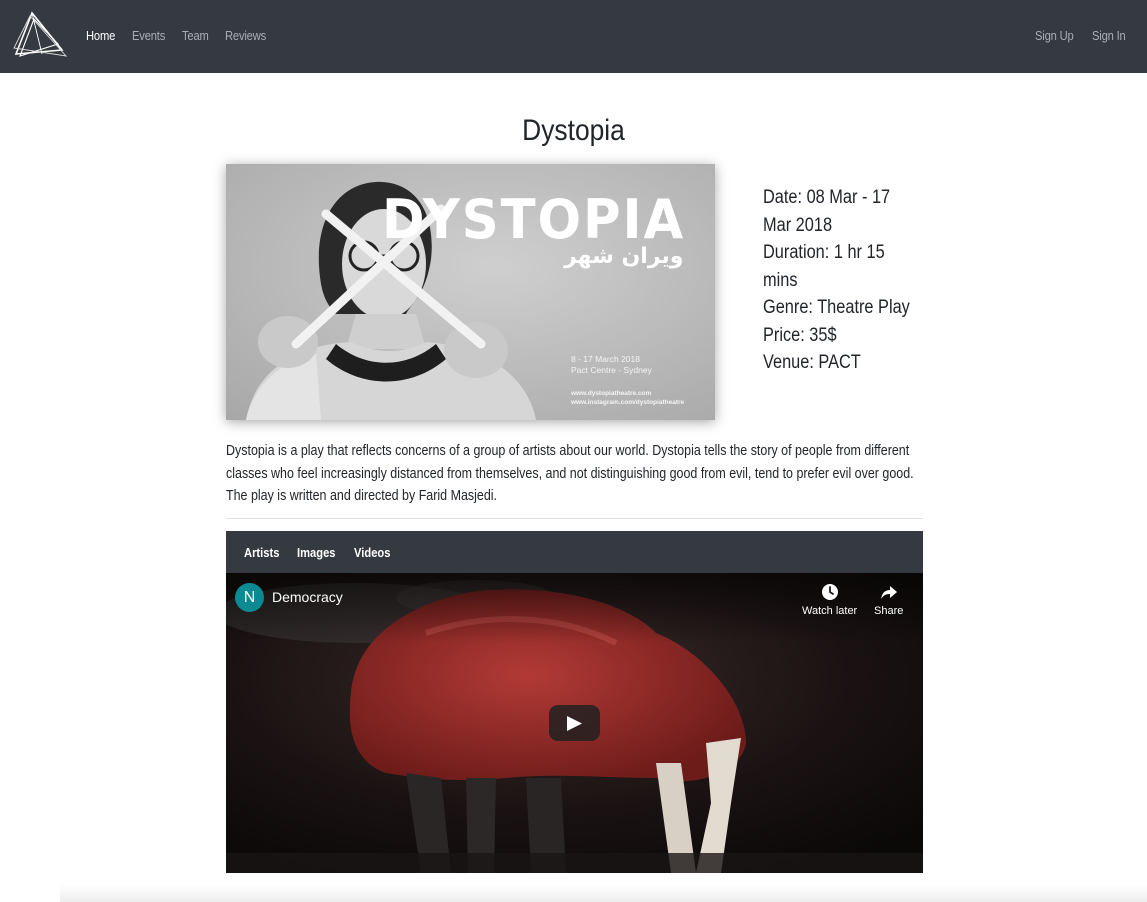  What do you see at coordinates (888, 592) in the screenshot?
I see `share-arrow-icon` at bounding box center [888, 592].